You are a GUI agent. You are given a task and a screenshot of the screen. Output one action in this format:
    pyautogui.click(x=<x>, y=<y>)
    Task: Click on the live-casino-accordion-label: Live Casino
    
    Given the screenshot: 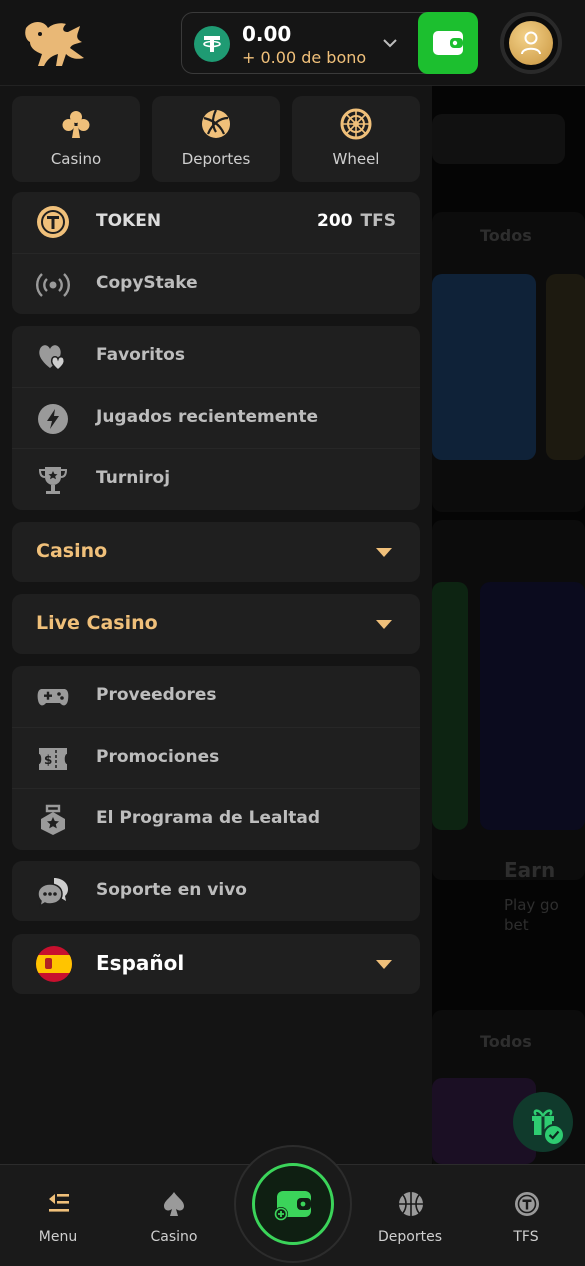 What is the action you would take?
    pyautogui.click(x=97, y=623)
    